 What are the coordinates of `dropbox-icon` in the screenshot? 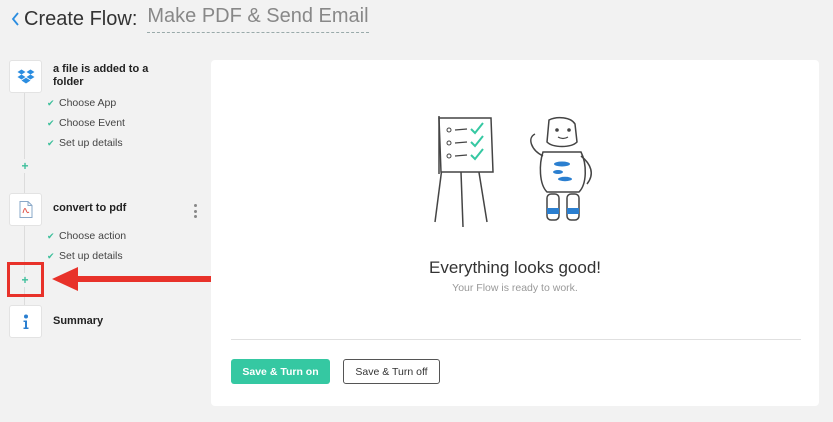 It's located at (25, 76).